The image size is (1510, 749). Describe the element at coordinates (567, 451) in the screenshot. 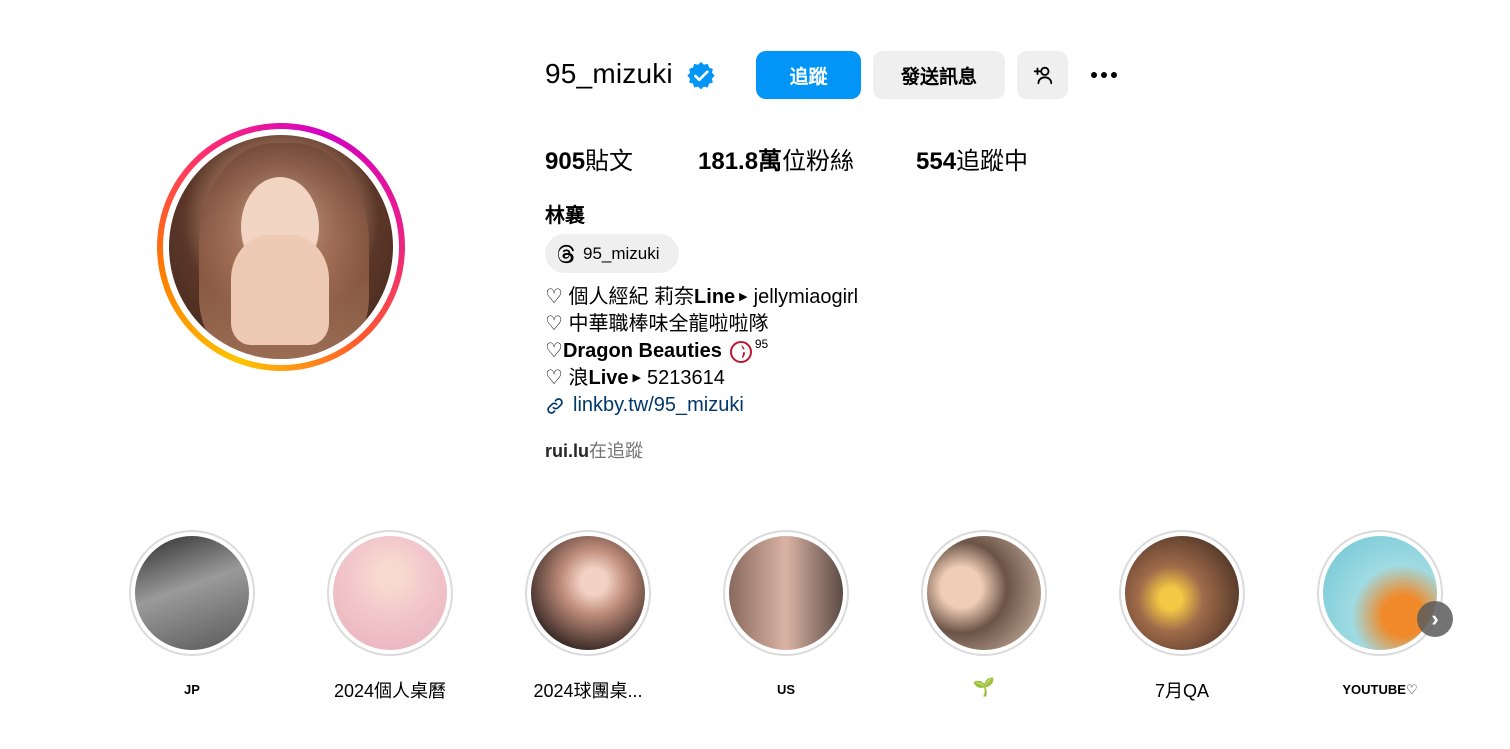

I see `followed-by-user: rui.lu` at that location.